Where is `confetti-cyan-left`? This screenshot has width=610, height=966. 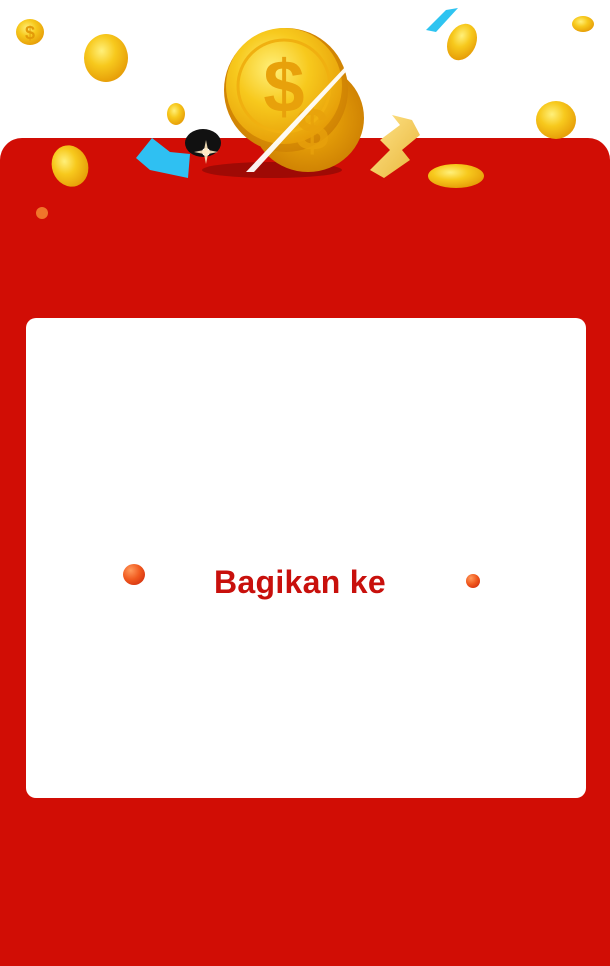
confetti-cyan-left is located at coordinates (163, 158).